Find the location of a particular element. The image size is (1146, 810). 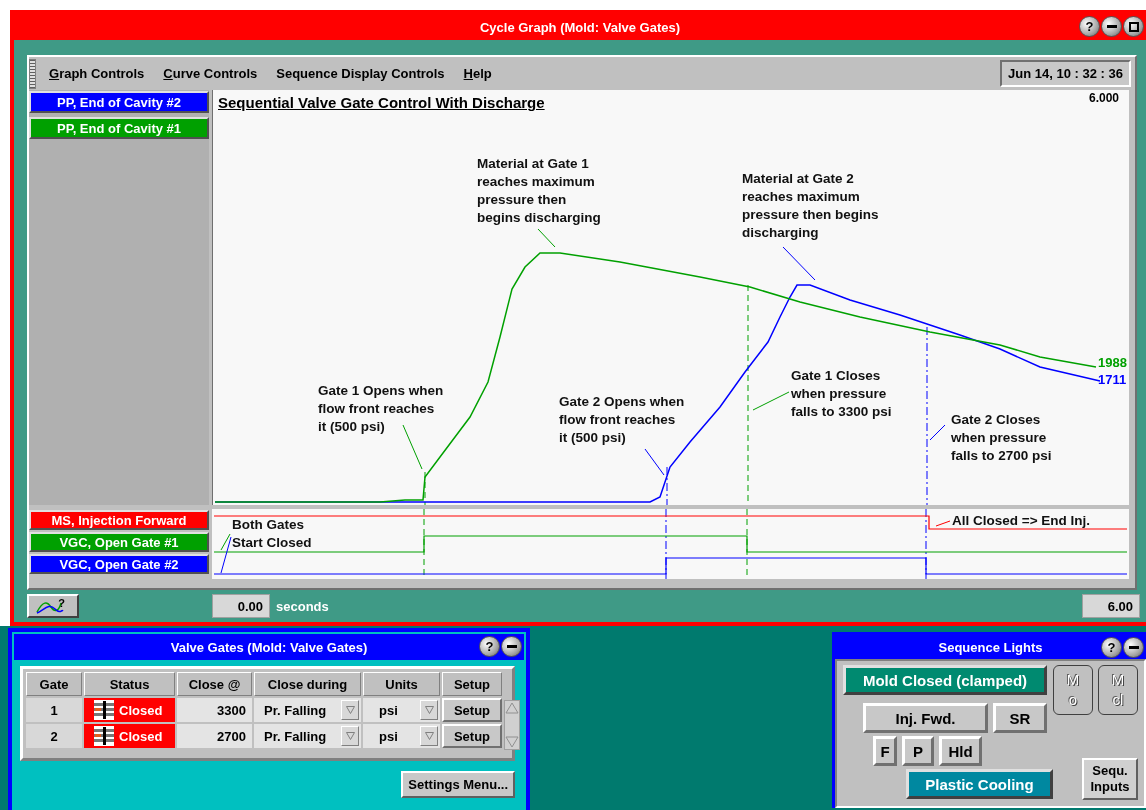

signal-label: VGC, Open Gate #2 is located at coordinates (119, 564).